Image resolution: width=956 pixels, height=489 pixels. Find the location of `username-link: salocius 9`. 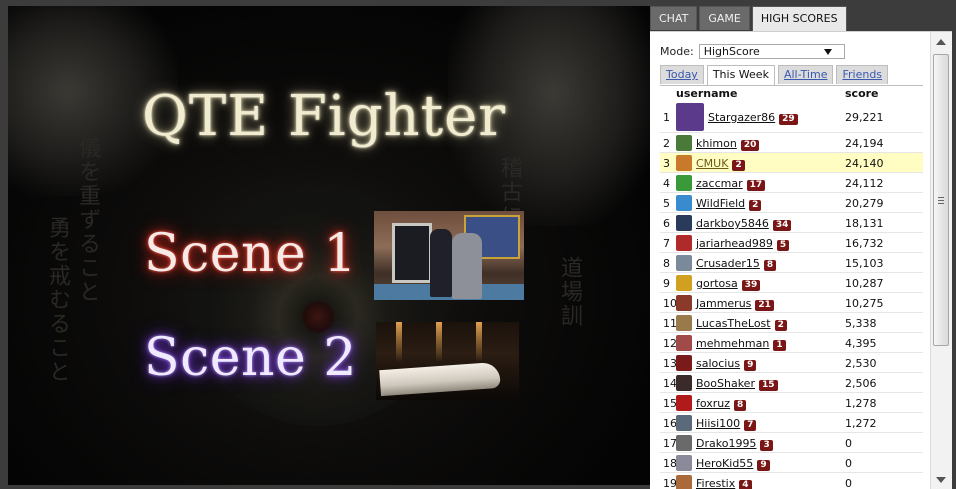

username-link: salocius 9 is located at coordinates (726, 364).